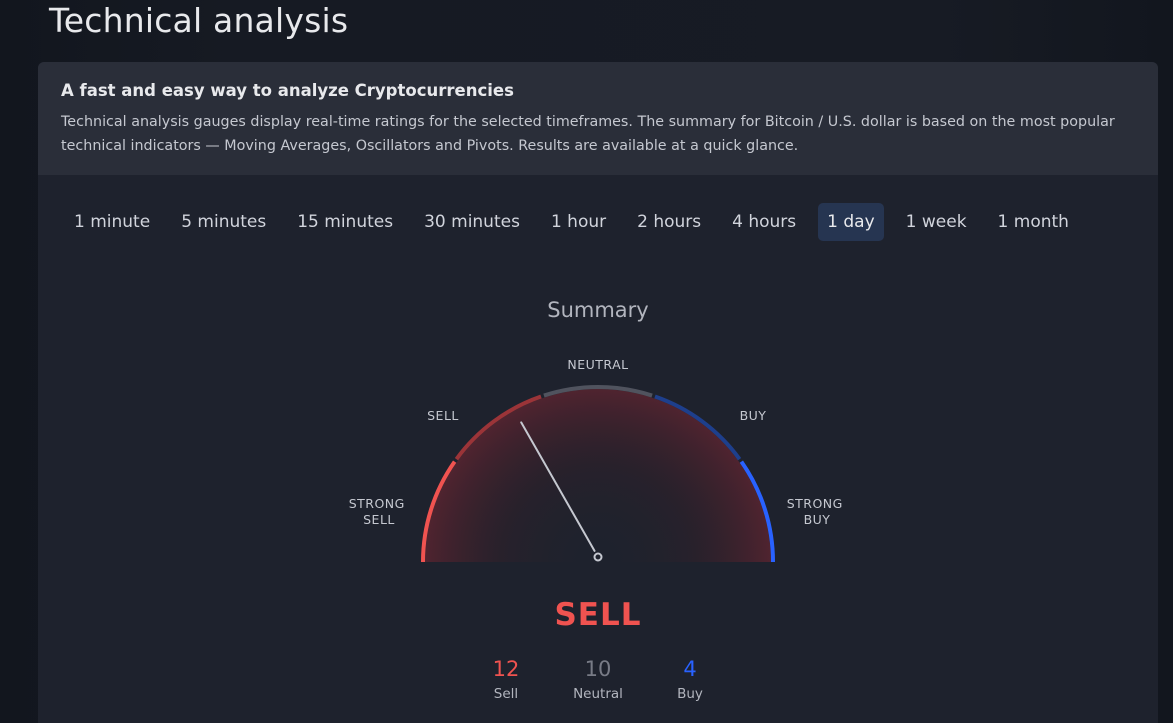  Describe the element at coordinates (506, 669) in the screenshot. I see `sell-count-value: 12` at that location.